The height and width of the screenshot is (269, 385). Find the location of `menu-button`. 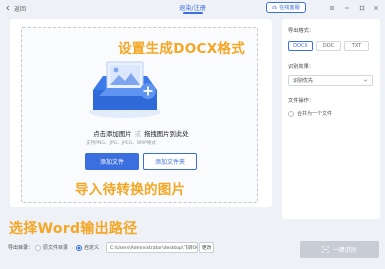

menu-button is located at coordinates (332, 7).